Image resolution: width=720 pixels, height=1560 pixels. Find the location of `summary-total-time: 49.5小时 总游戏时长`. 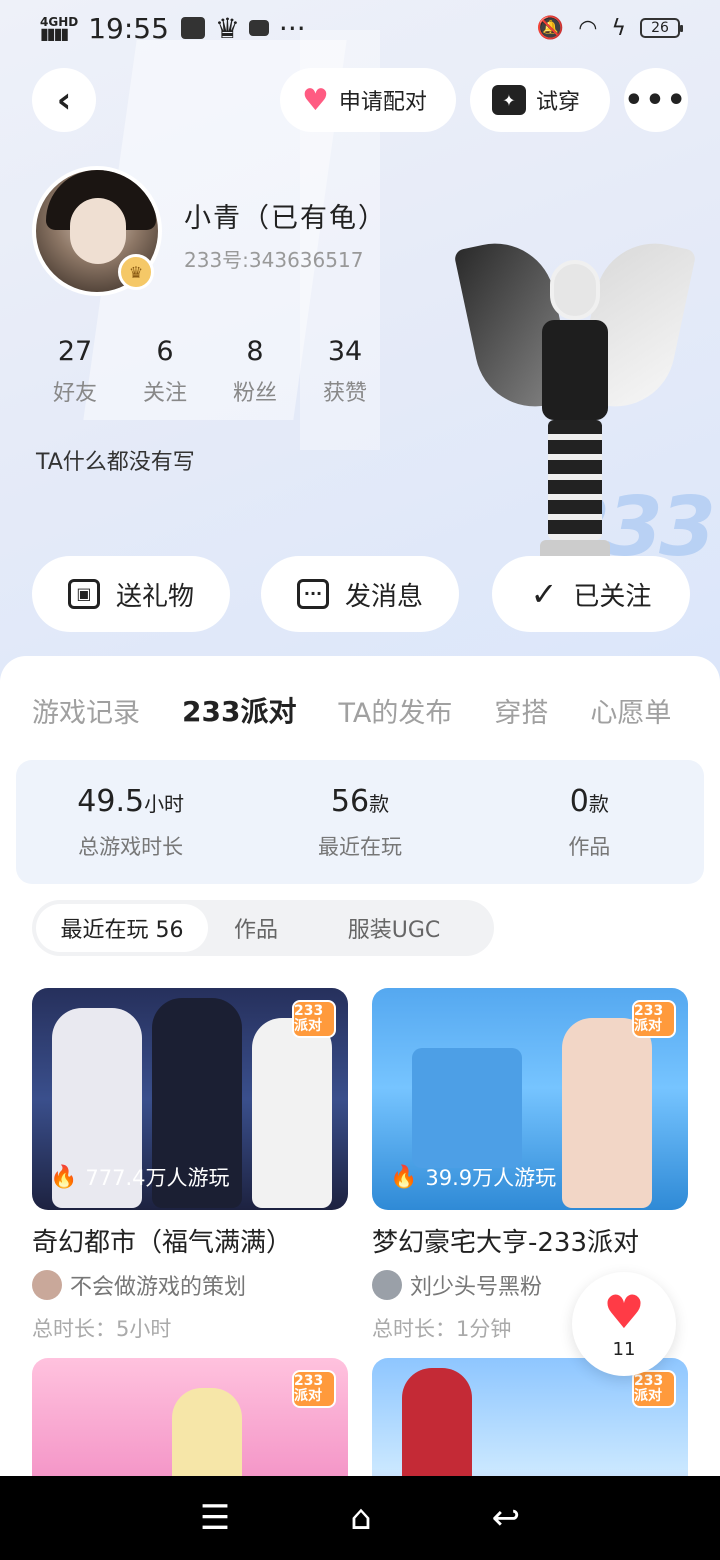

summary-total-time: 49.5小时 总游戏时长 is located at coordinates (131, 821).